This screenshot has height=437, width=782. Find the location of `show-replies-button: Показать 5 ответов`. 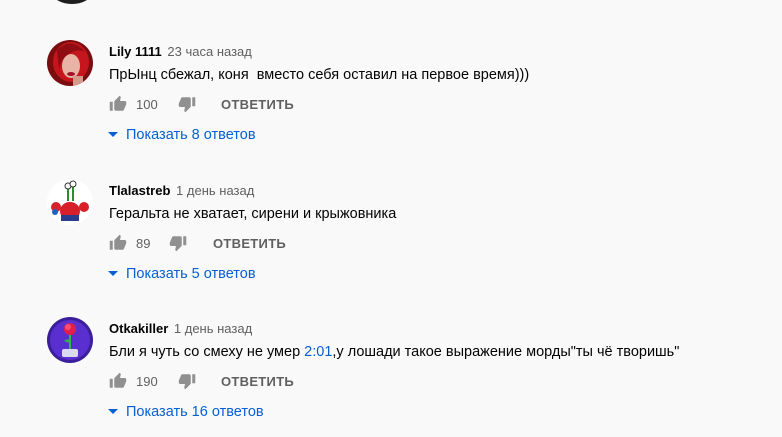

show-replies-button: Показать 5 ответов is located at coordinates (182, 274).